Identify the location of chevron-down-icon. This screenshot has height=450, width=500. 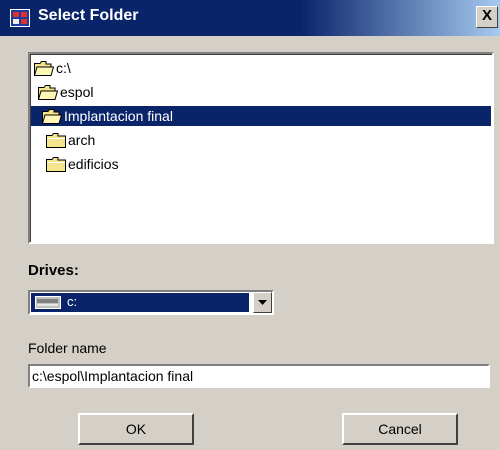
(262, 302).